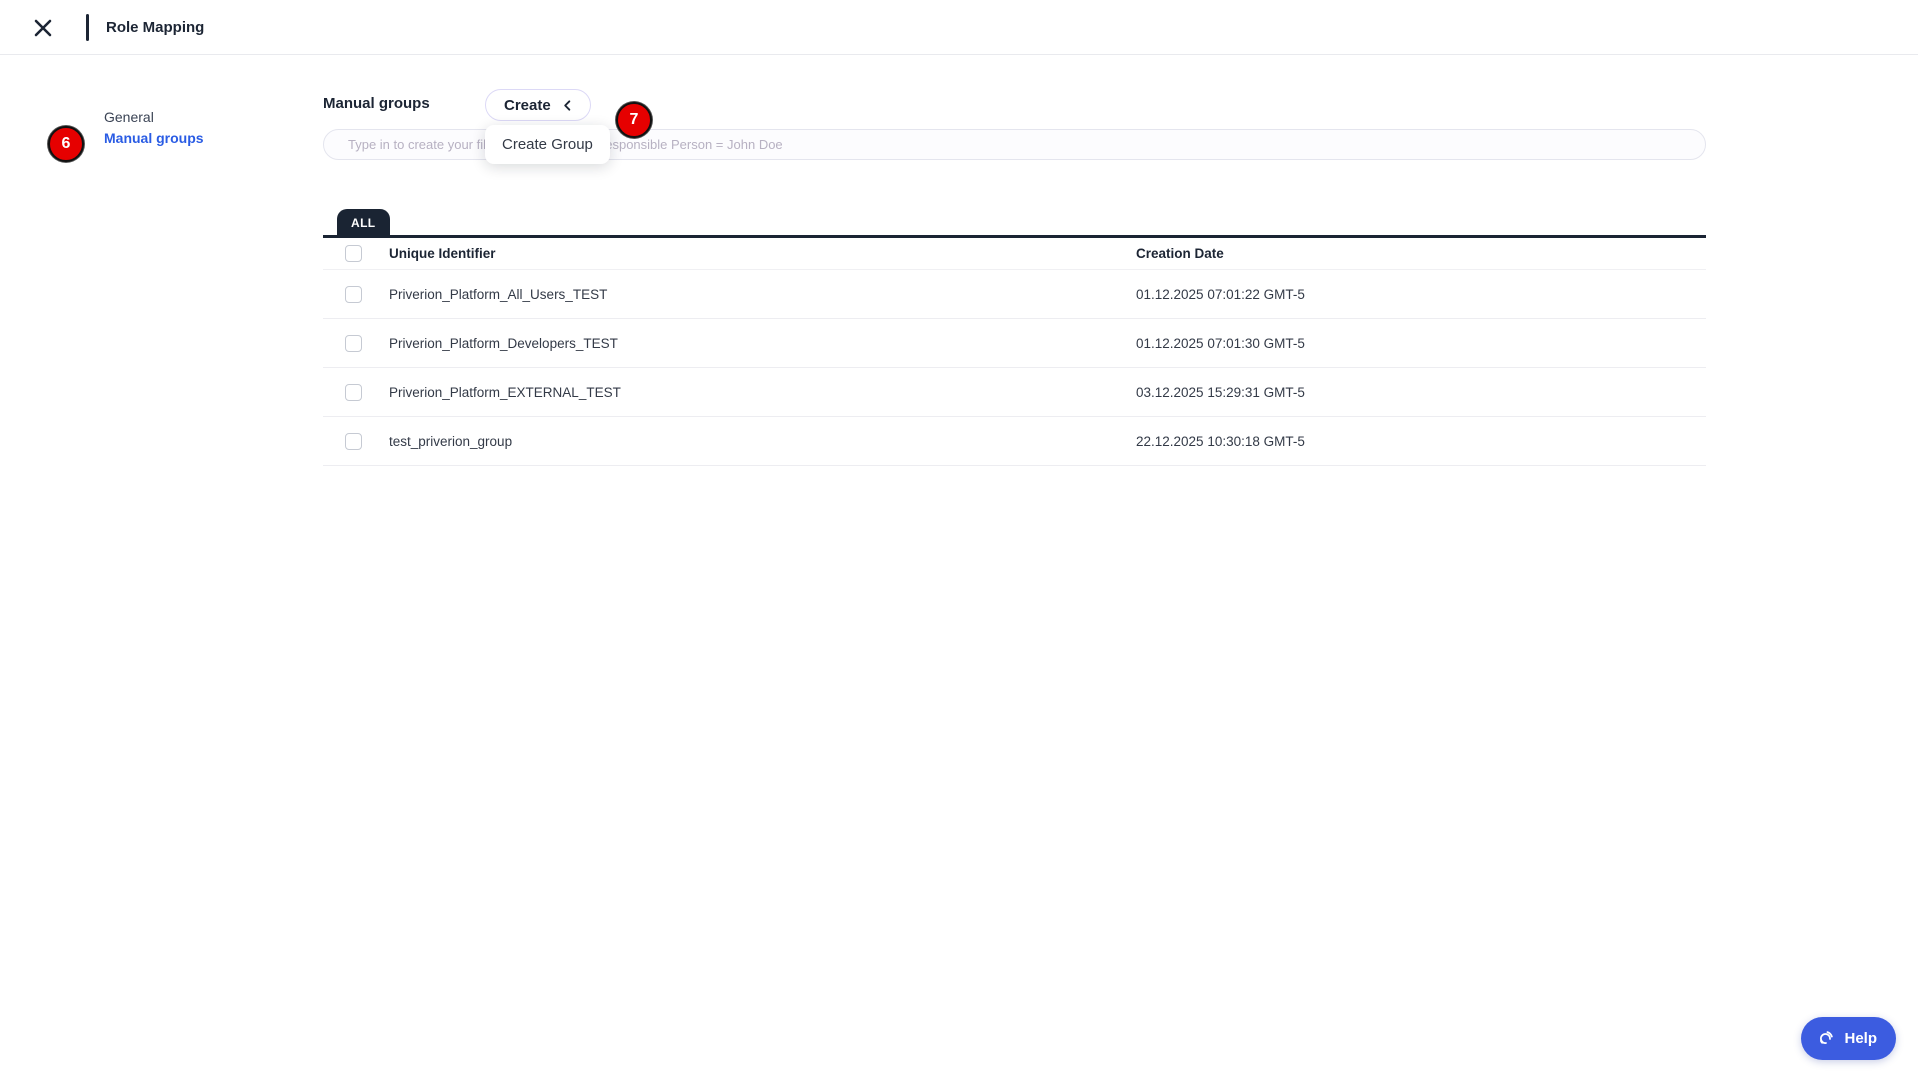  I want to click on sidebar-item-manual-groups: Manual groups, so click(154, 138).